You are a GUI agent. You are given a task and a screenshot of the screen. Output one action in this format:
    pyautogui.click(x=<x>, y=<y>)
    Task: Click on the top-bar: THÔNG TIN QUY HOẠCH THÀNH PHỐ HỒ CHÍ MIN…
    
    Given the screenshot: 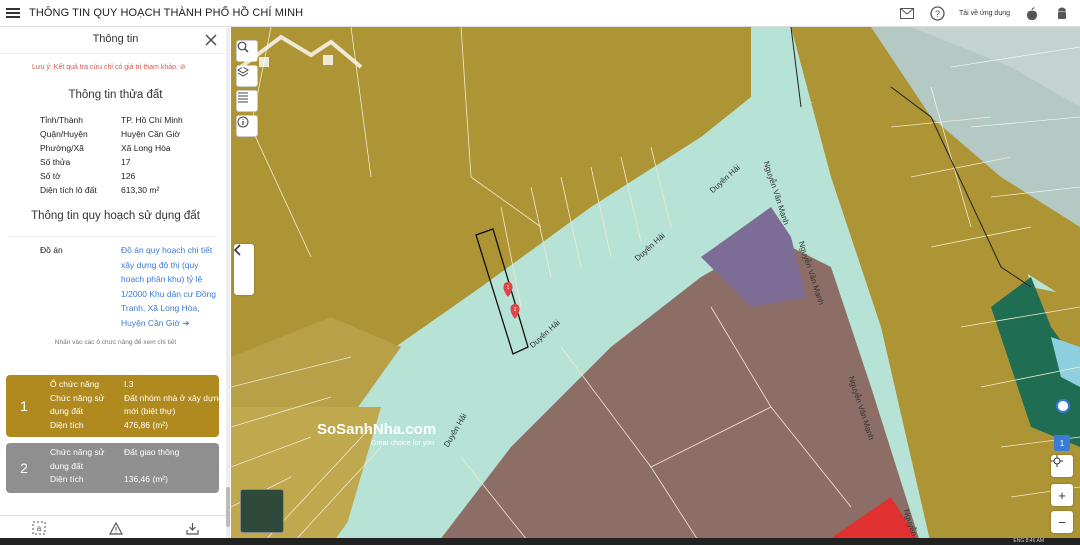 What is the action you would take?
    pyautogui.click(x=540, y=13)
    